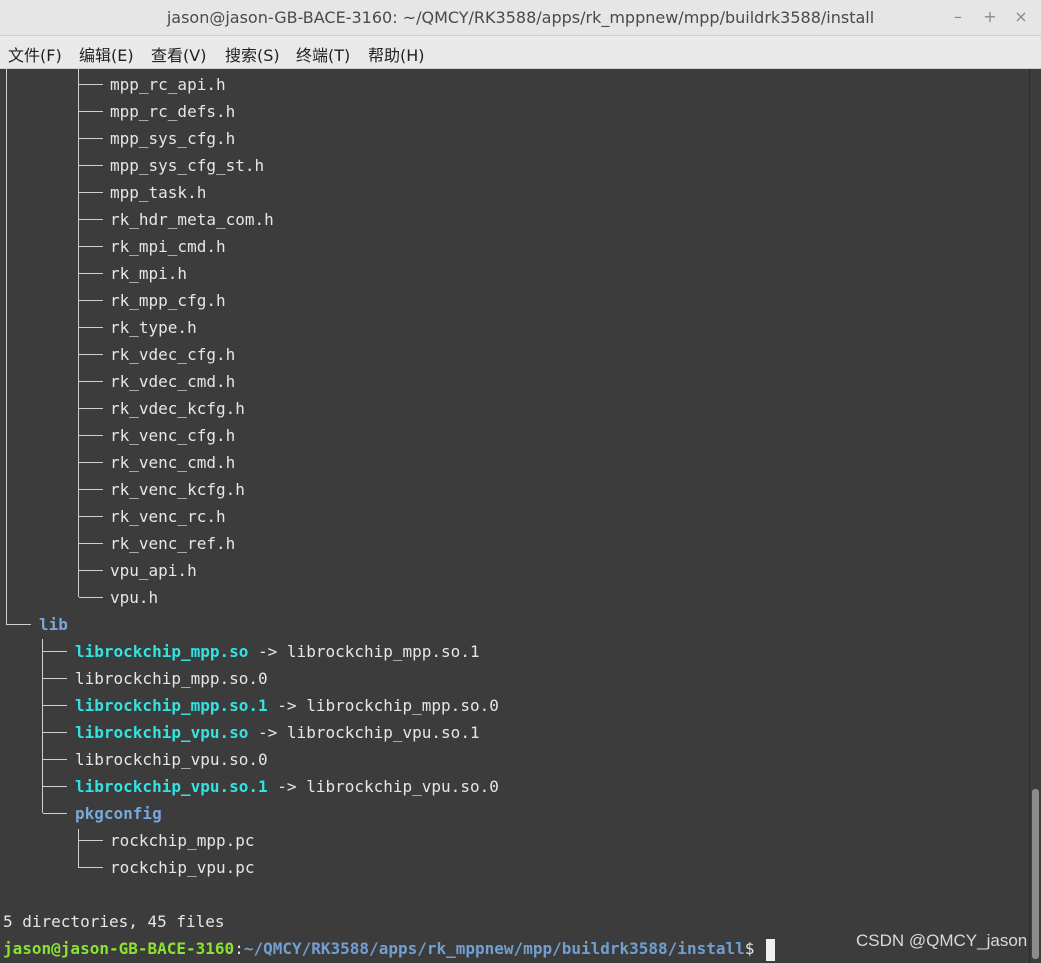 This screenshot has height=963, width=1041. What do you see at coordinates (1035, 874) in the screenshot?
I see `scrollbar-thumb` at bounding box center [1035, 874].